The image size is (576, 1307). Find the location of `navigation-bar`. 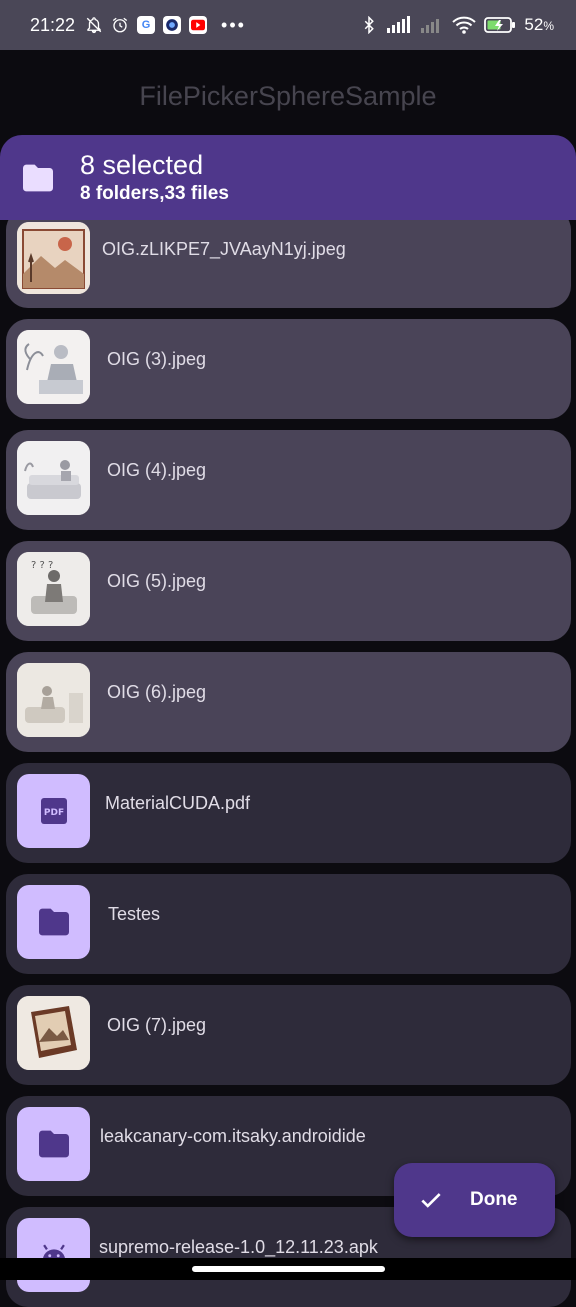

navigation-bar is located at coordinates (288, 1269).